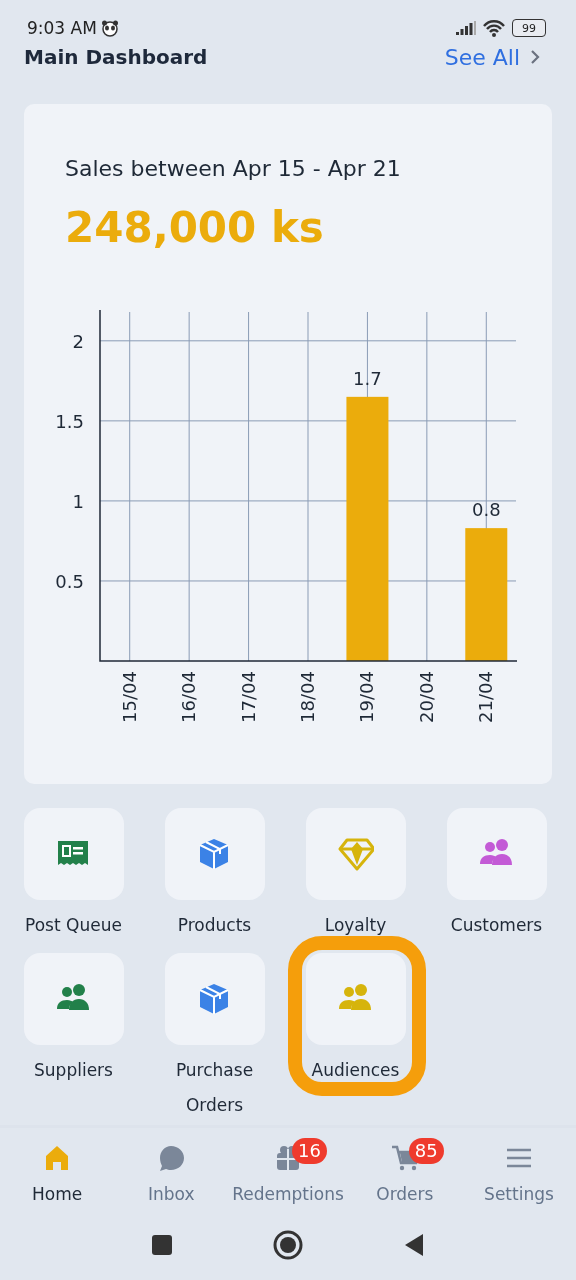 Image resolution: width=576 pixels, height=1280 pixels. Describe the element at coordinates (78, 501) in the screenshot. I see `y-tick-label: 1` at that location.